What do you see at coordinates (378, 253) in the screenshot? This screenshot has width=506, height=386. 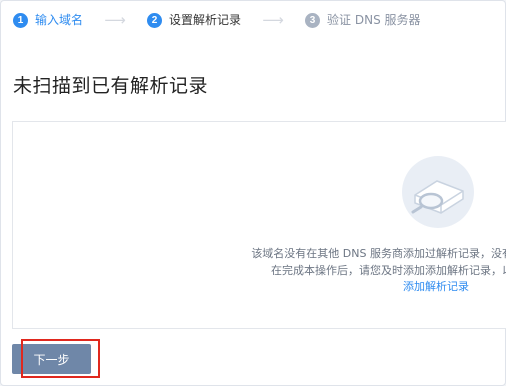 I see `empty-state-line: 该域名没有在其他 DNS 服务商添加过解析记录，没有` at bounding box center [378, 253].